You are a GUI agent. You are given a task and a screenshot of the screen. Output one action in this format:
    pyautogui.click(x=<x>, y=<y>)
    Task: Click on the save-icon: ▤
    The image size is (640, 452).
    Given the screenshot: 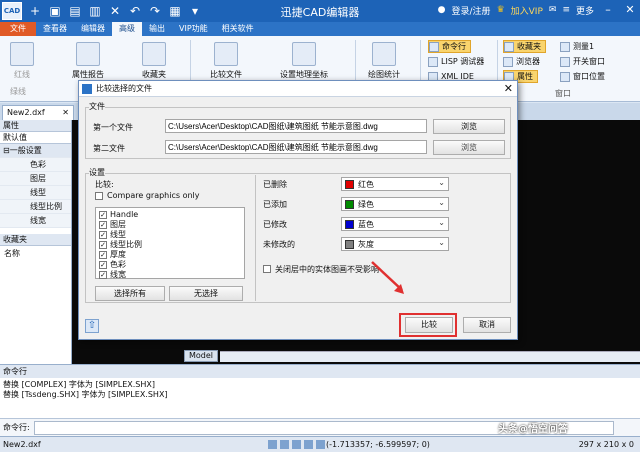 What is the action you would take?
    pyautogui.click(x=75, y=11)
    